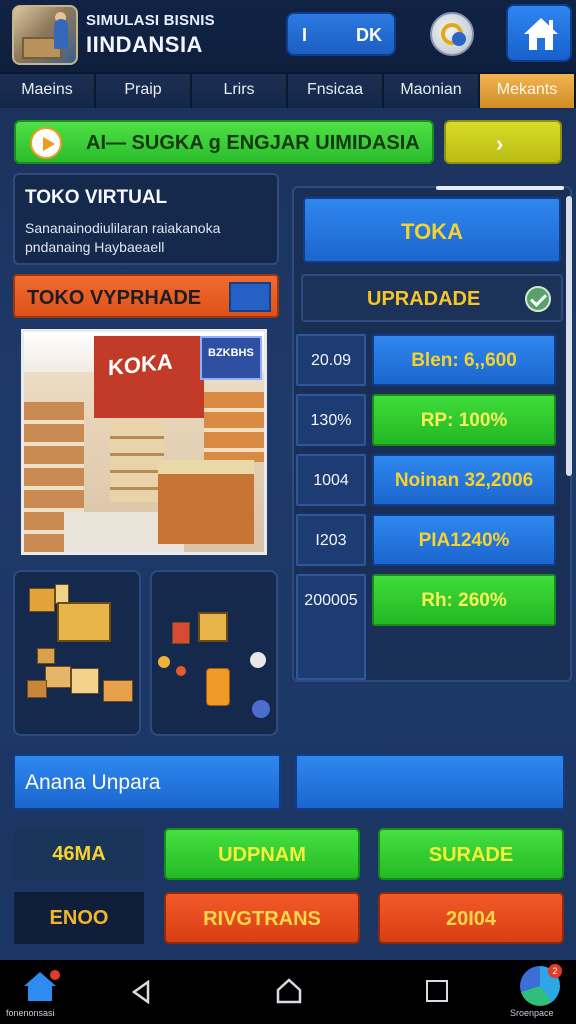  I want to click on currency-left-value: I, so click(305, 35).